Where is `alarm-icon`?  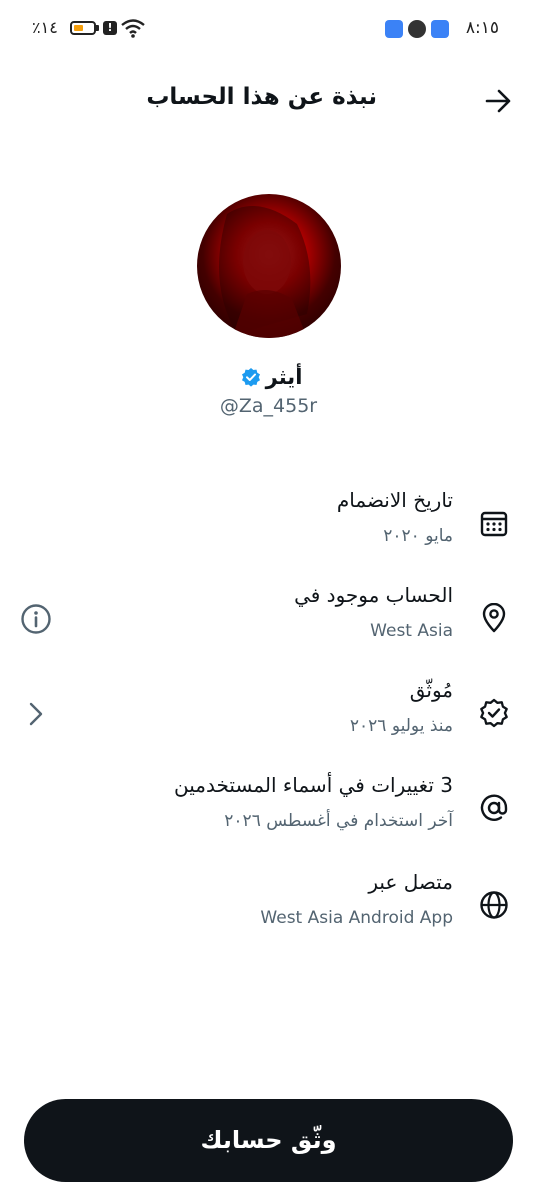 alarm-icon is located at coordinates (417, 29).